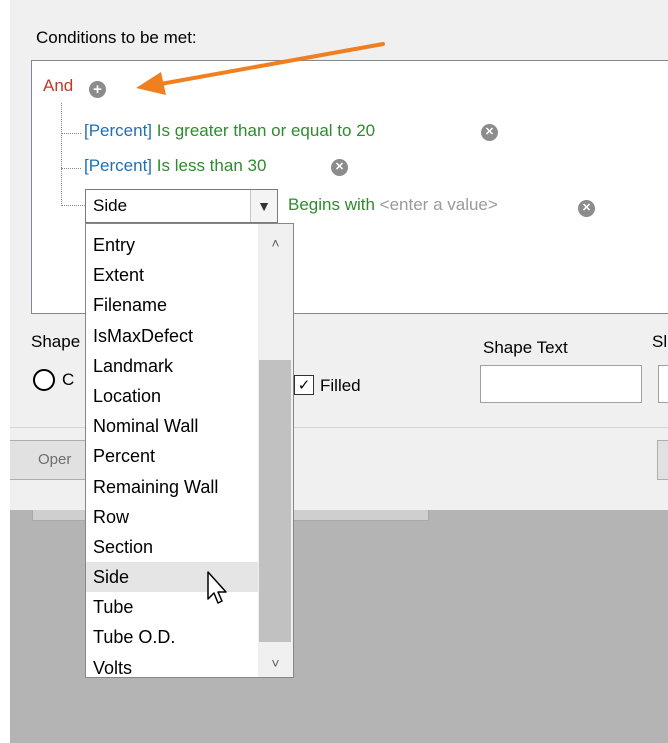 This screenshot has width=668, height=743. Describe the element at coordinates (172, 426) in the screenshot. I see `dropdown-item: Nominal Wall` at that location.